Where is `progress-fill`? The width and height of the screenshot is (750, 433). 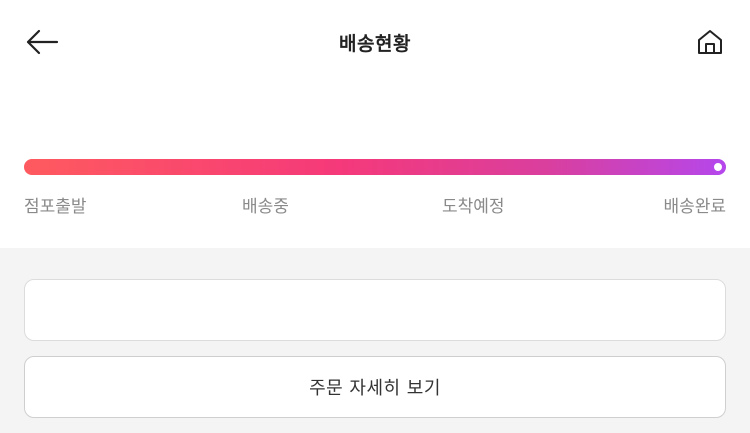
progress-fill is located at coordinates (375, 167).